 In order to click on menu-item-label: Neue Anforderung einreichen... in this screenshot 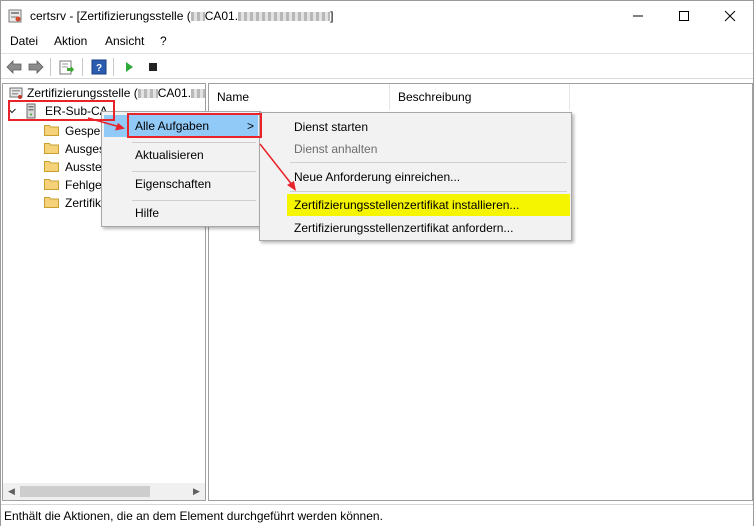, I will do `click(377, 177)`.